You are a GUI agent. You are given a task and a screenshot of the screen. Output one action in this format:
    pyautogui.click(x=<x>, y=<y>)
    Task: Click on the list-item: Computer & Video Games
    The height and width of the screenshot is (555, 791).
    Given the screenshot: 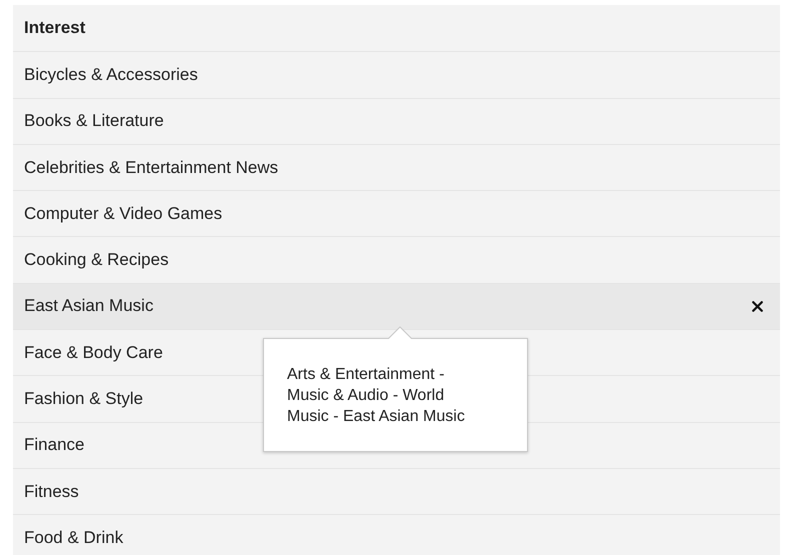 What is the action you would take?
    pyautogui.click(x=396, y=213)
    